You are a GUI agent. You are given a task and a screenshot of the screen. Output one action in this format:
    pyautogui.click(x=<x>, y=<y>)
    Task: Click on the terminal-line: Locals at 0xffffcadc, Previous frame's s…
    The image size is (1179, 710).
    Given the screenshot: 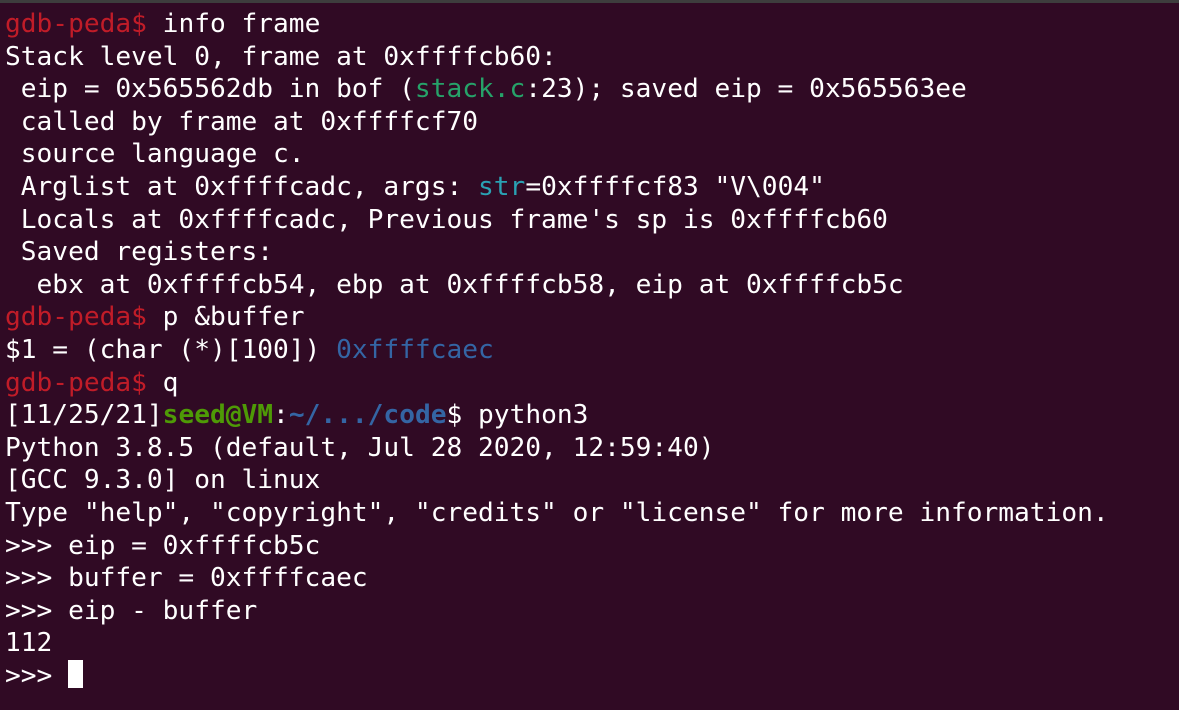 What is the action you would take?
    pyautogui.click(x=446, y=219)
    